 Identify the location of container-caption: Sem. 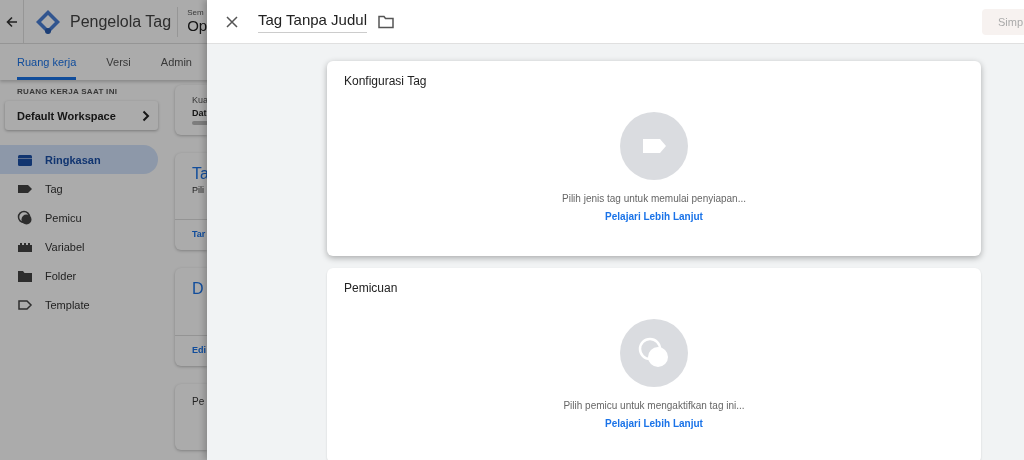
(196, 12).